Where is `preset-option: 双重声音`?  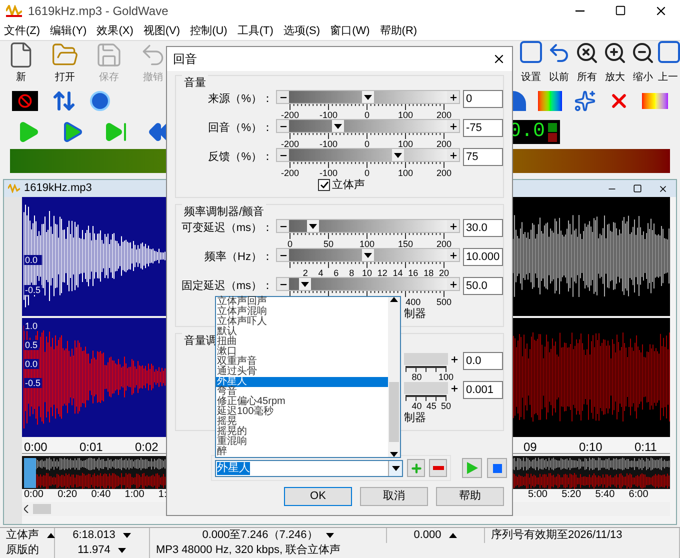 preset-option: 双重声音 is located at coordinates (302, 362).